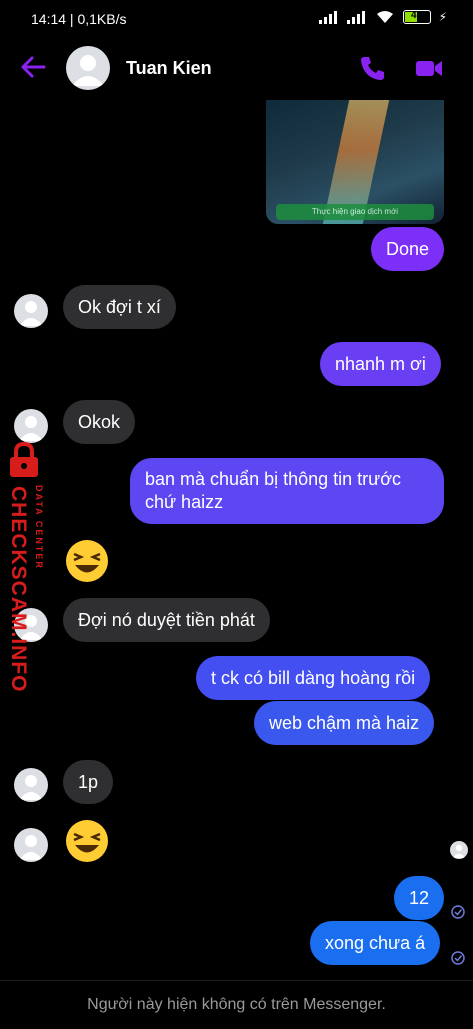  What do you see at coordinates (236, 69) in the screenshot?
I see `chat-header: Tuan Kien` at bounding box center [236, 69].